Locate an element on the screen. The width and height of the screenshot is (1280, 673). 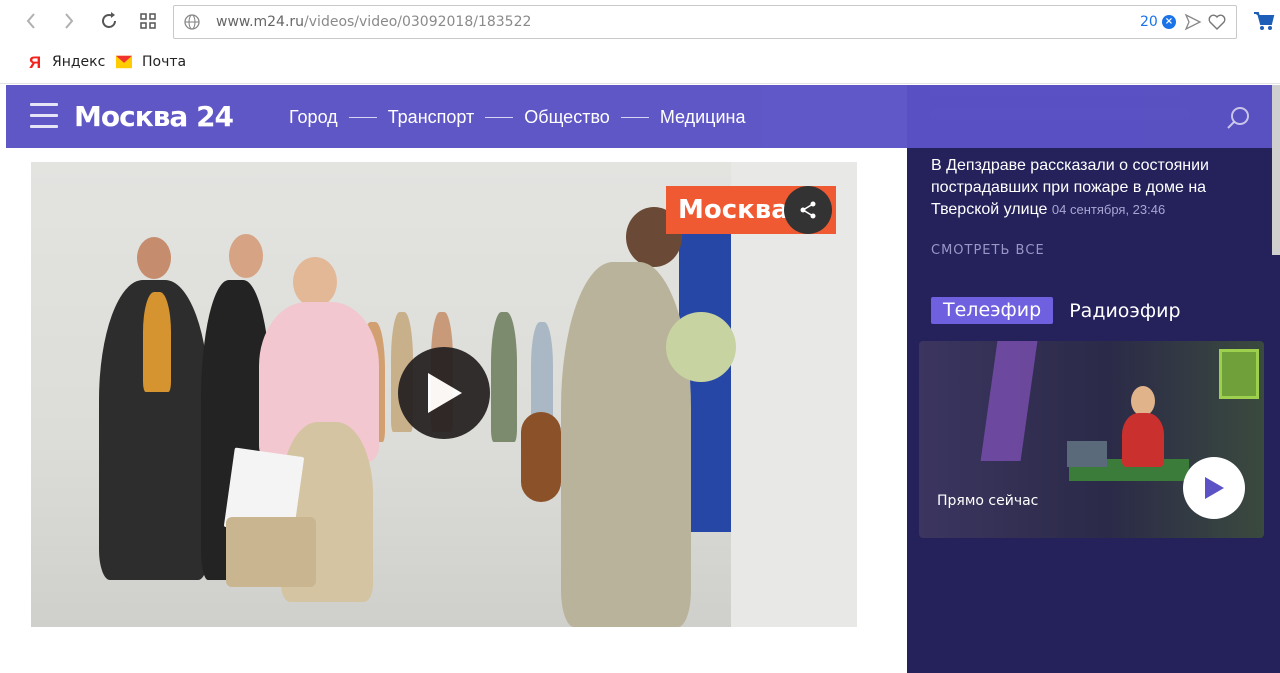
broadcast-tabs: Телеэфир Радиоэфир is located at coordinates (1056, 310).